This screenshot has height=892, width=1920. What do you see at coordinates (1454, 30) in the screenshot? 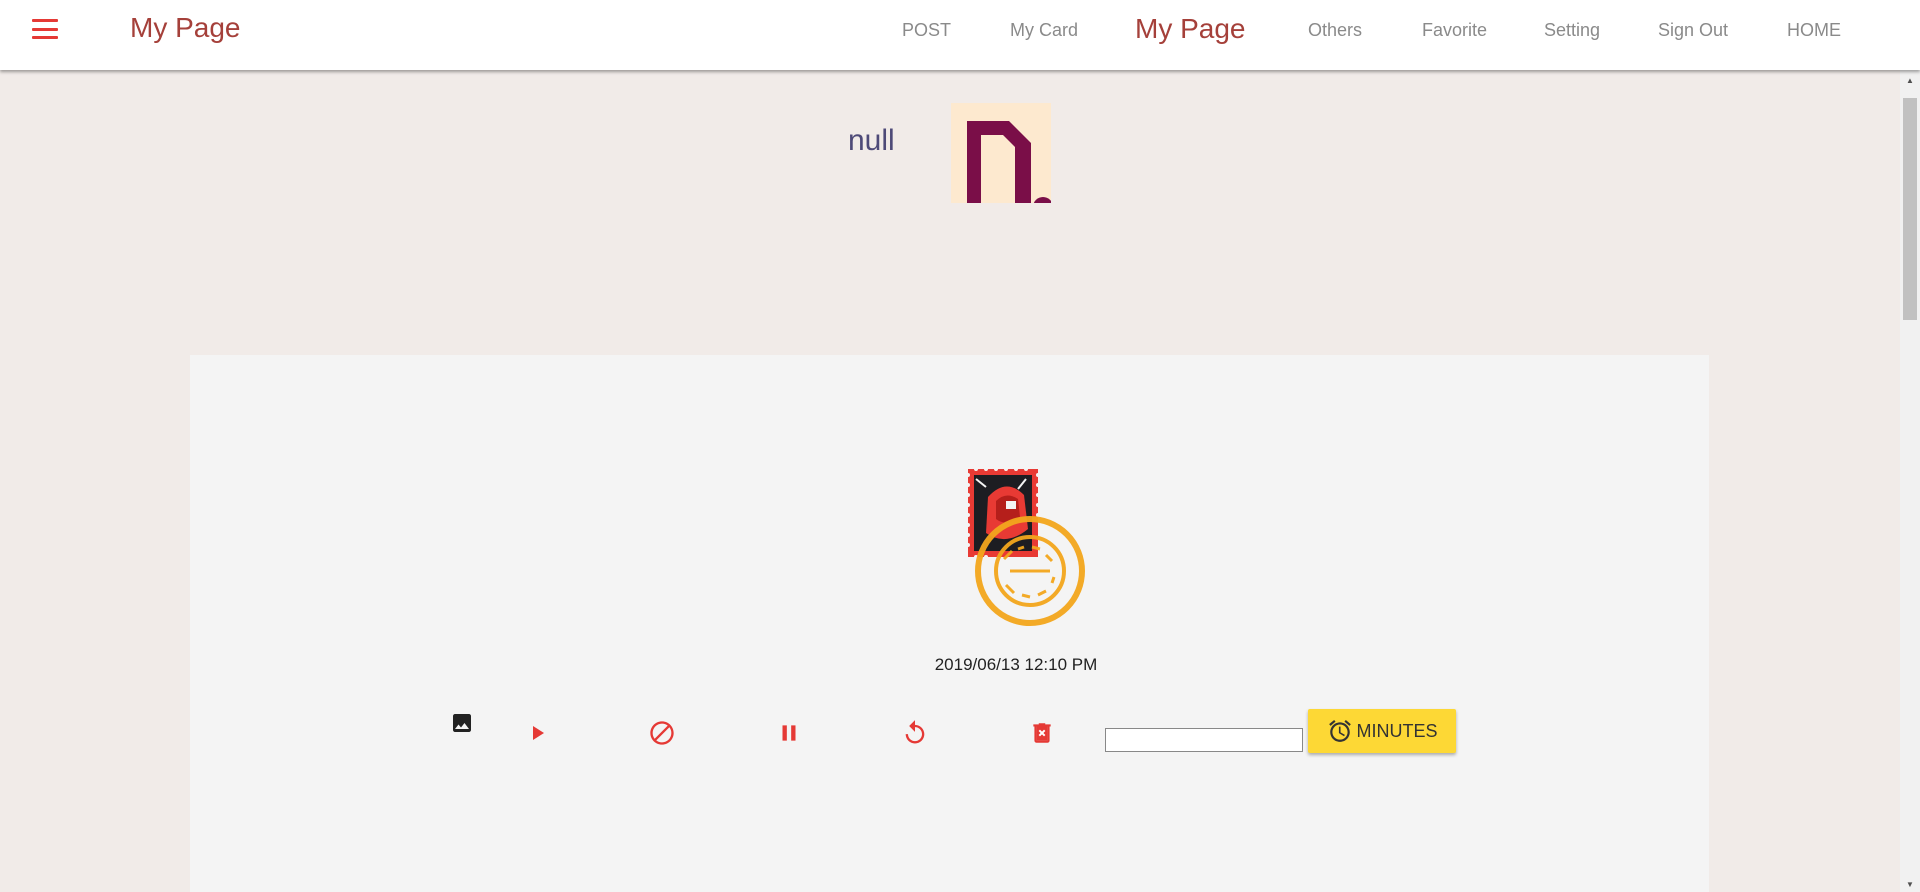
I see `nav-item-favorite: Favorite` at bounding box center [1454, 30].